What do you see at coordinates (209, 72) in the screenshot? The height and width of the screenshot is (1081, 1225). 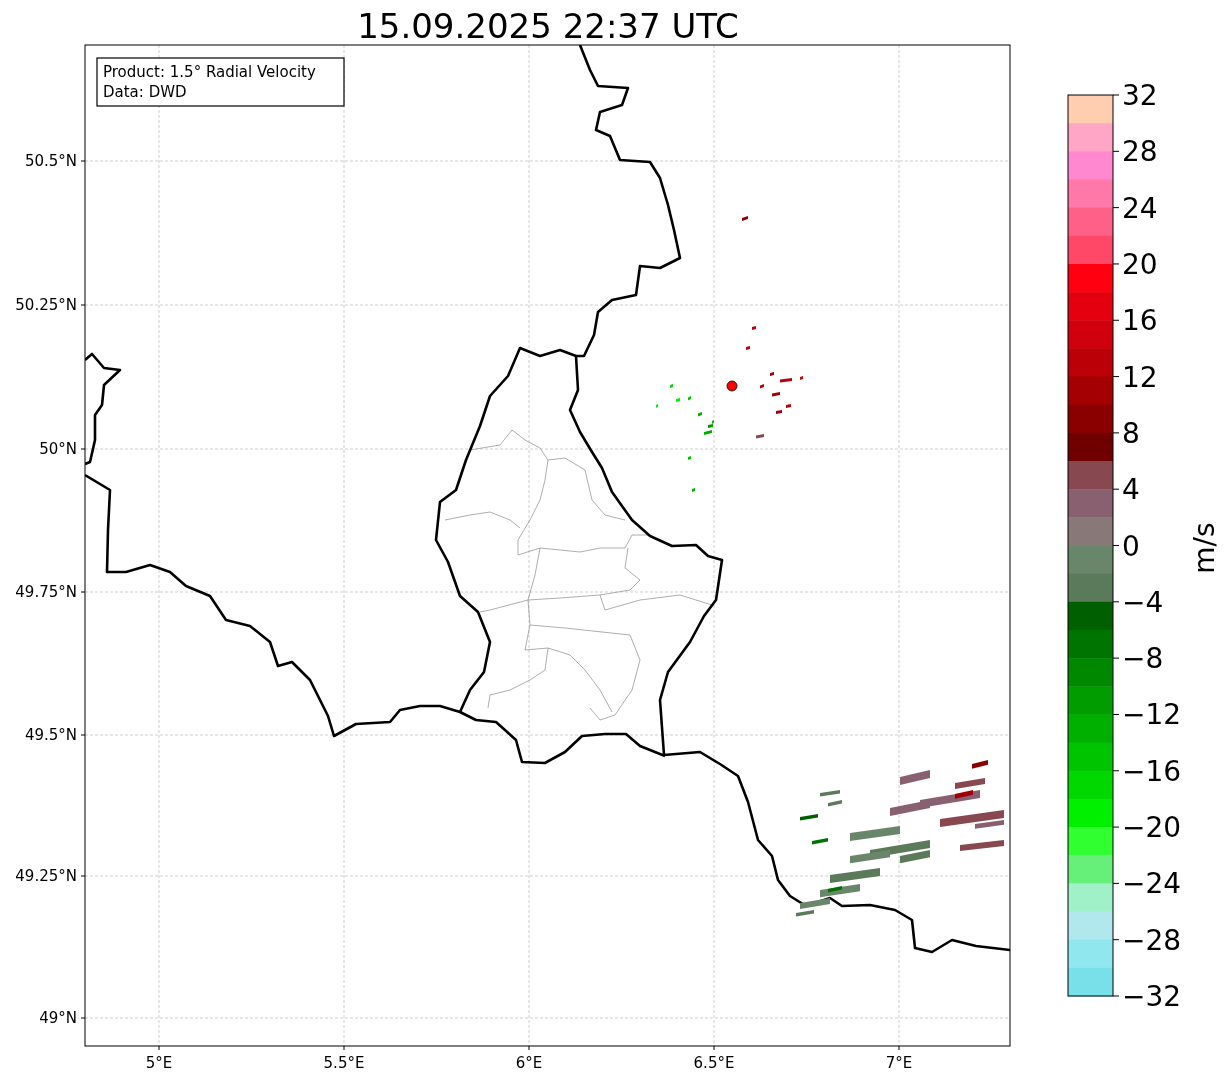 I see `legend-text: Product: 1.5° Radial Velocity` at bounding box center [209, 72].